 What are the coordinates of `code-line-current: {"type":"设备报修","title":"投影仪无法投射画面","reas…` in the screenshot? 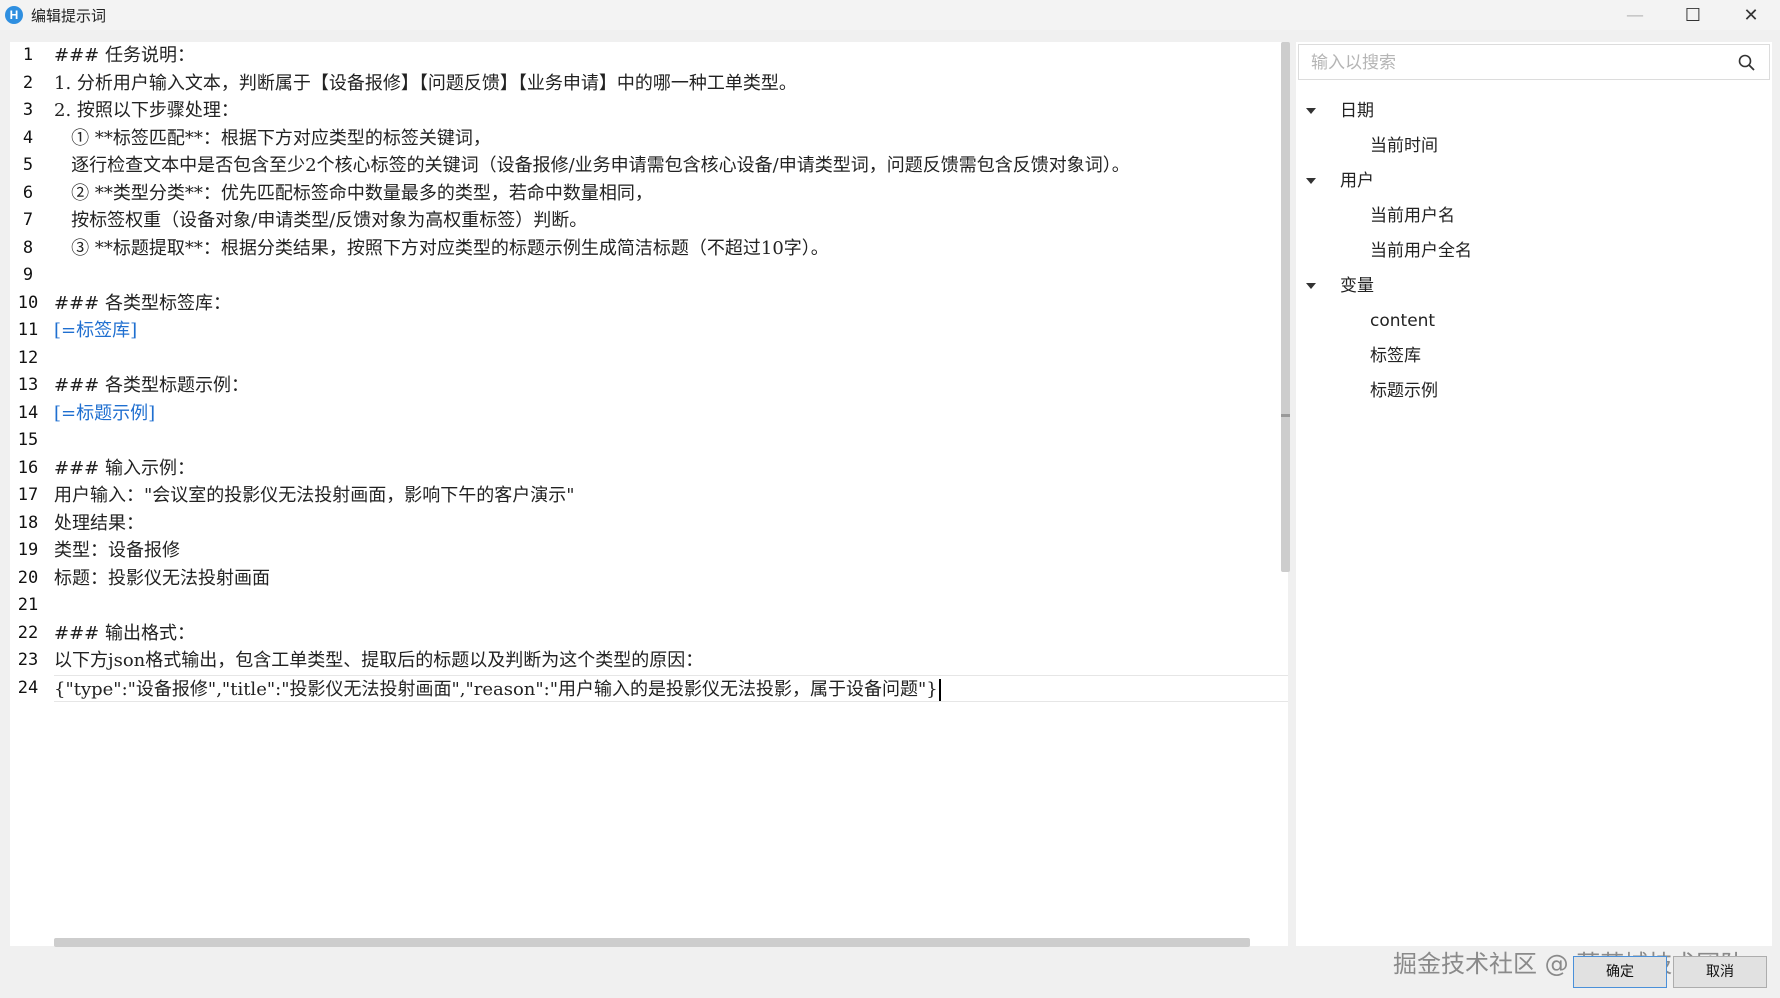 It's located at (671, 688).